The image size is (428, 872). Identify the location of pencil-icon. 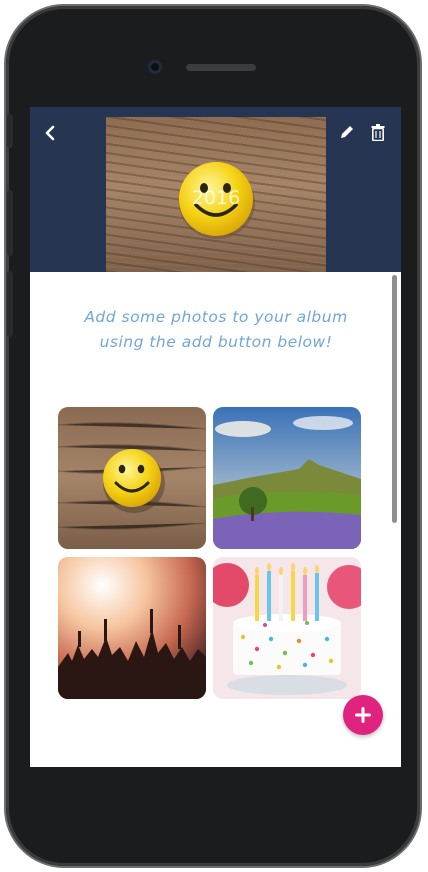
(347, 132).